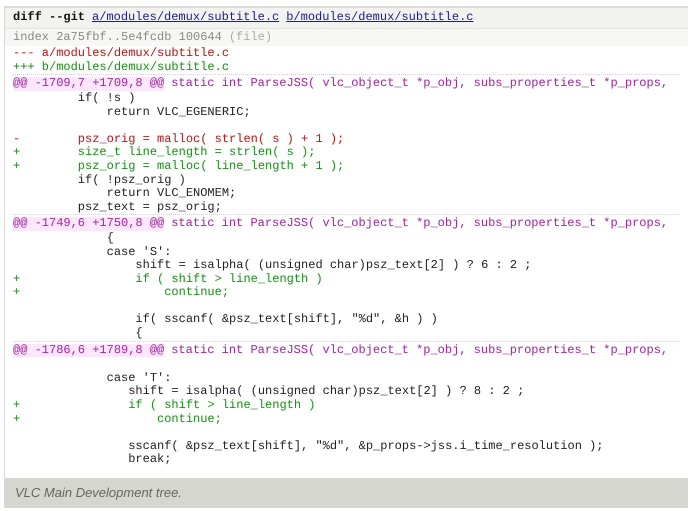  Describe the element at coordinates (149, 459) in the screenshot. I see `code-line: break;` at that location.